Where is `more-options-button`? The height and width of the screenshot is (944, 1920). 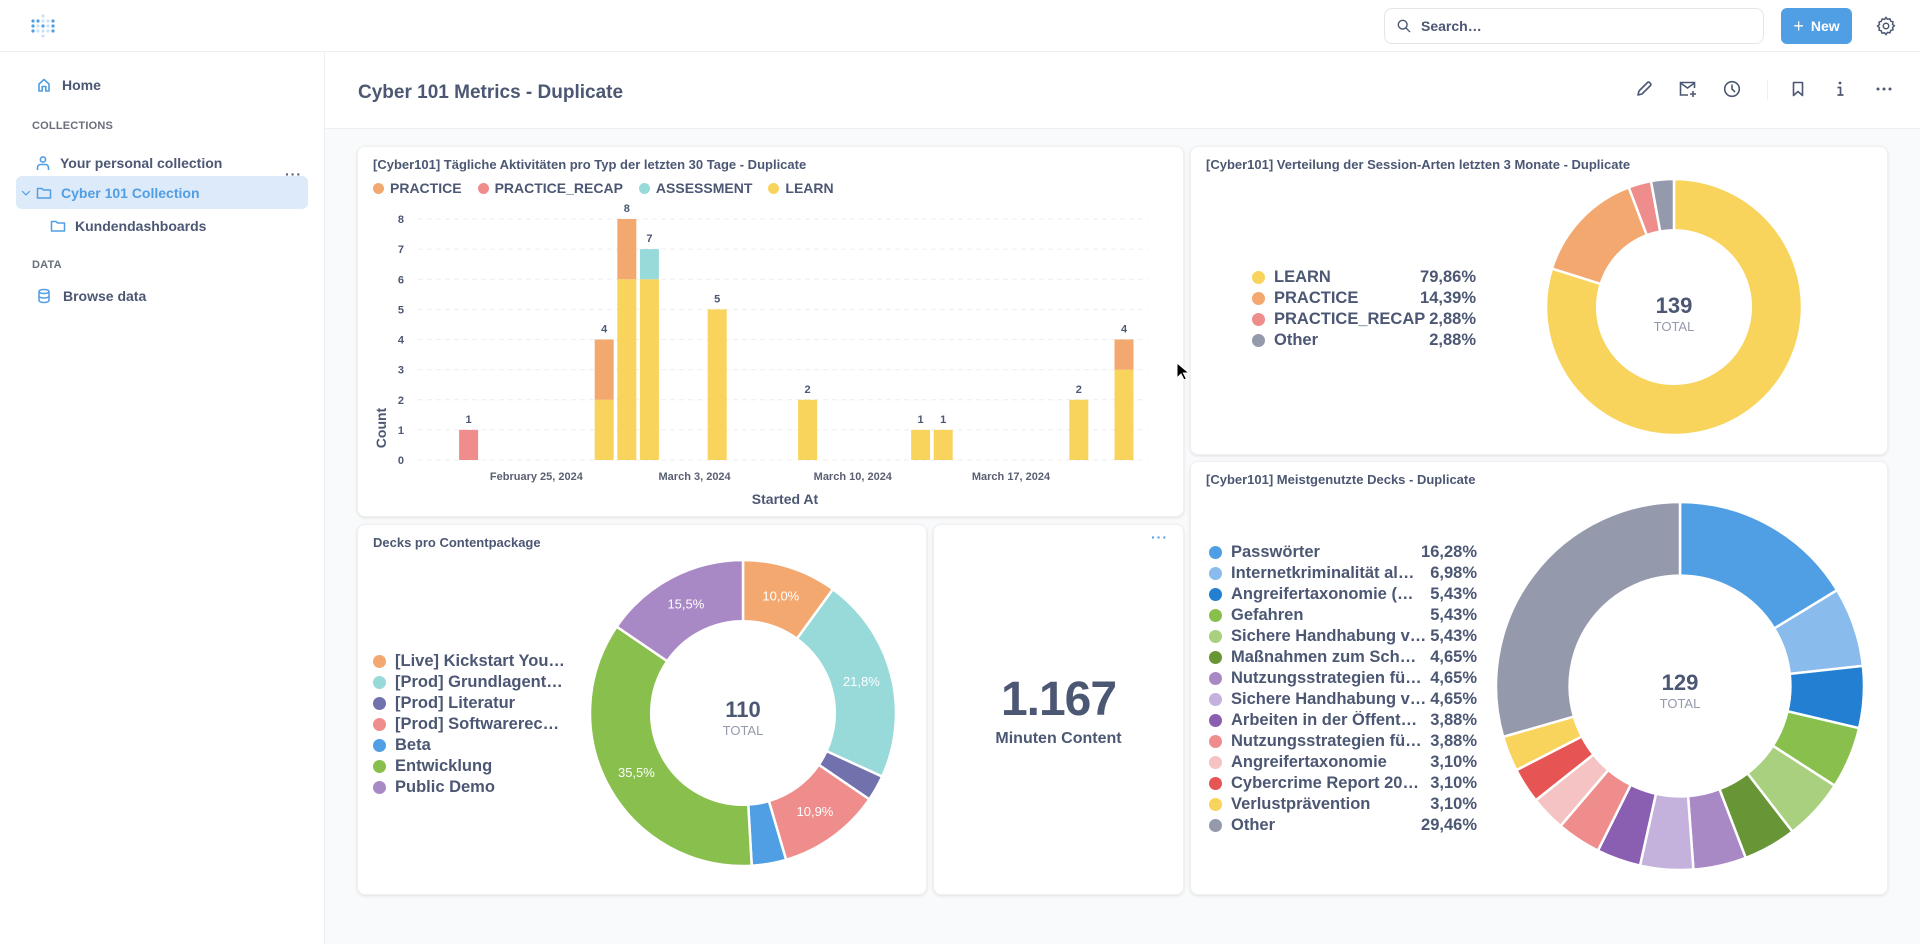 more-options-button is located at coordinates (1884, 89).